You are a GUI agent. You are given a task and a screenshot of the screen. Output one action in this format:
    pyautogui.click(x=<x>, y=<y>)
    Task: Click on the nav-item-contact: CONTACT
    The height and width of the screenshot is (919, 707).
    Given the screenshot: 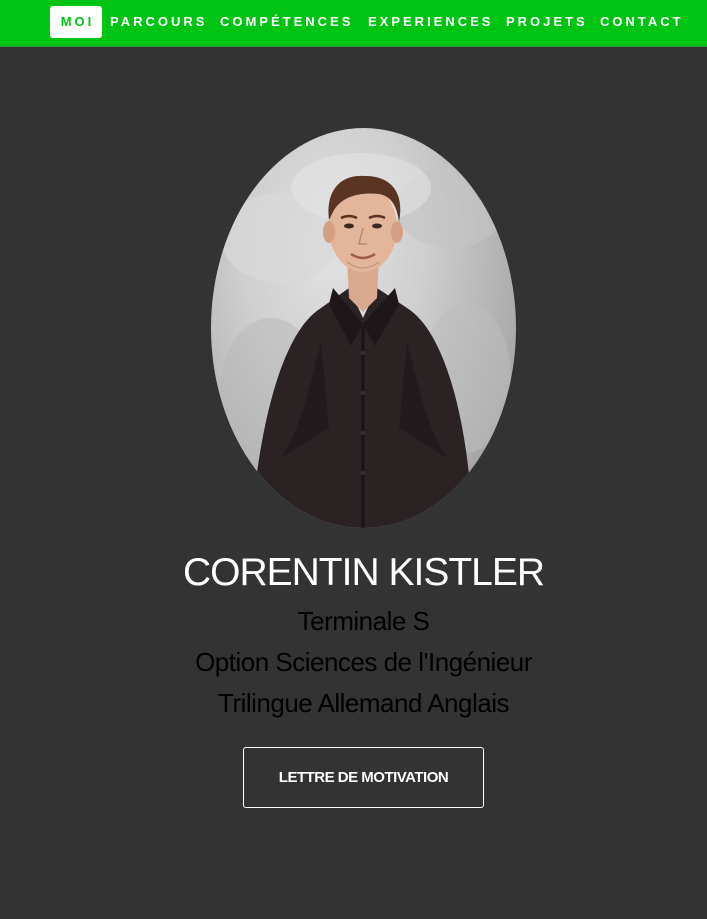 What is the action you would take?
    pyautogui.click(x=642, y=22)
    